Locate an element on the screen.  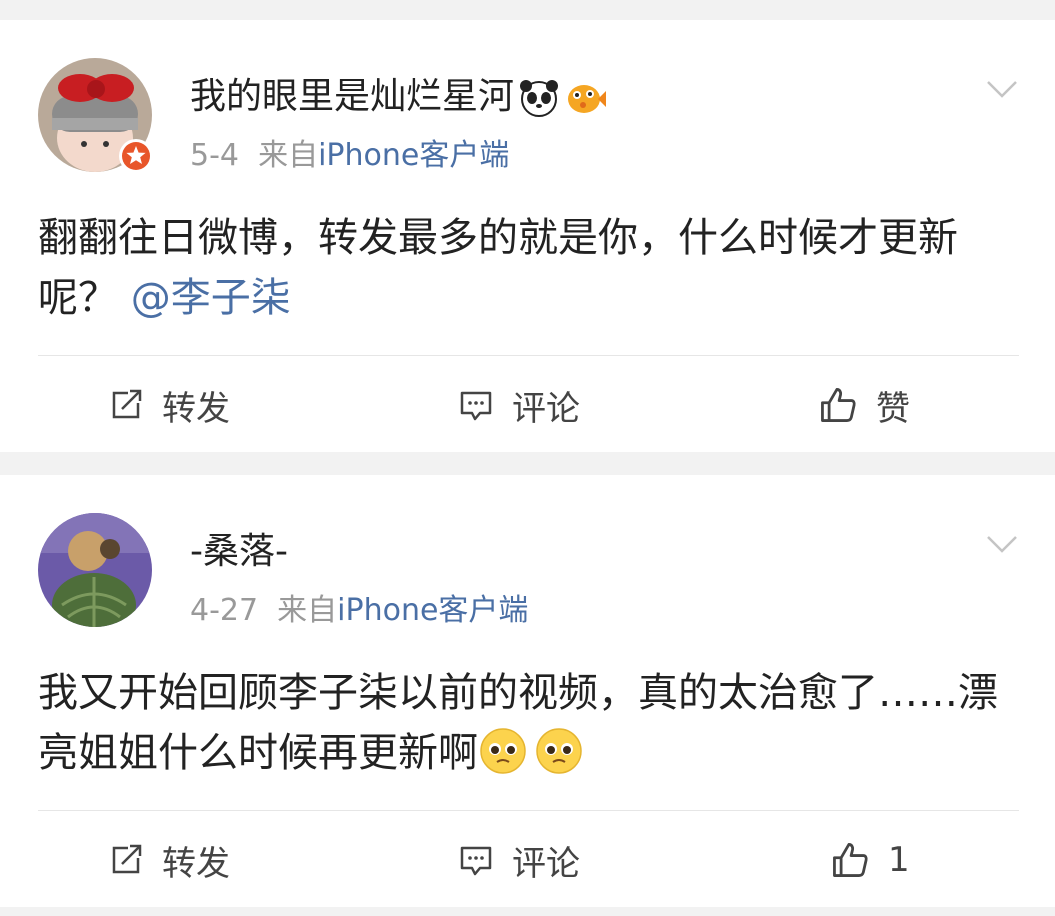
like-label: 赞 is located at coordinates (893, 408).